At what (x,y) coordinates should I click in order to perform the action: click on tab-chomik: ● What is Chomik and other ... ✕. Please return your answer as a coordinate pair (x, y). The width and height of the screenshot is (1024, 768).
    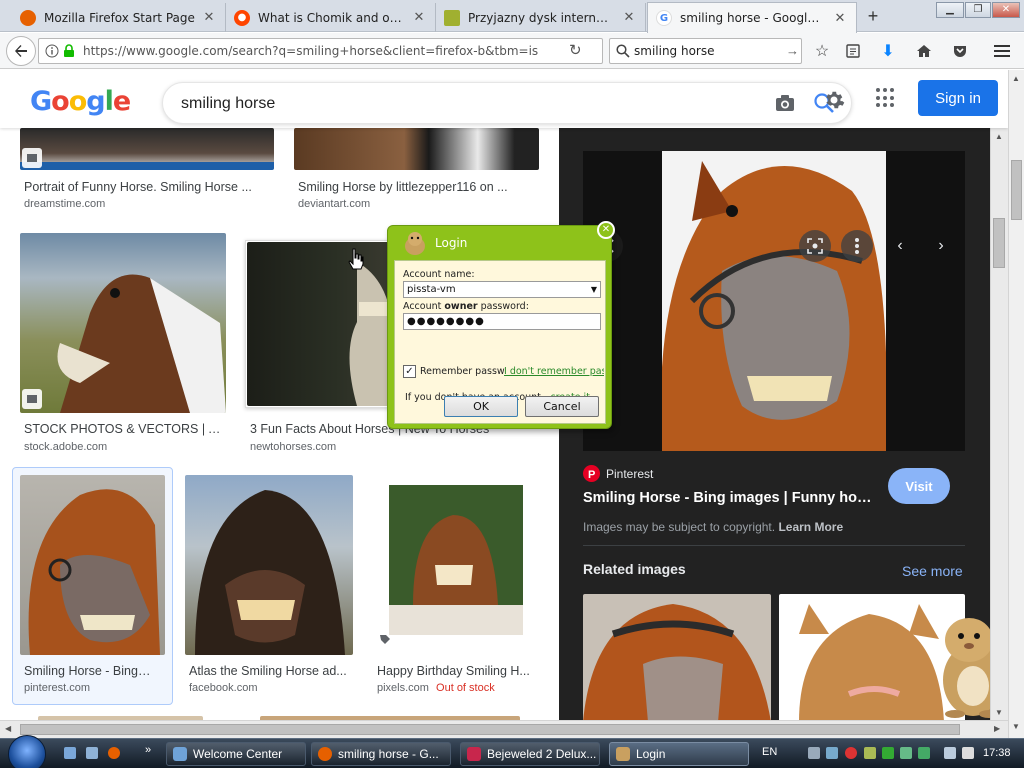
    Looking at the image, I should click on (331, 17).